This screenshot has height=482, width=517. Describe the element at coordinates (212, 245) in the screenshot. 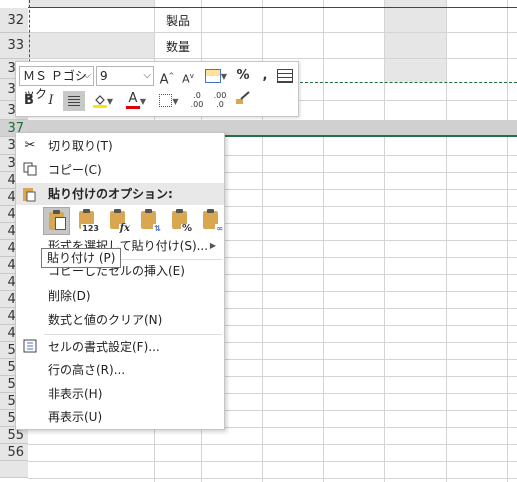

I see `submenu-arrow-icon: ▶` at that location.